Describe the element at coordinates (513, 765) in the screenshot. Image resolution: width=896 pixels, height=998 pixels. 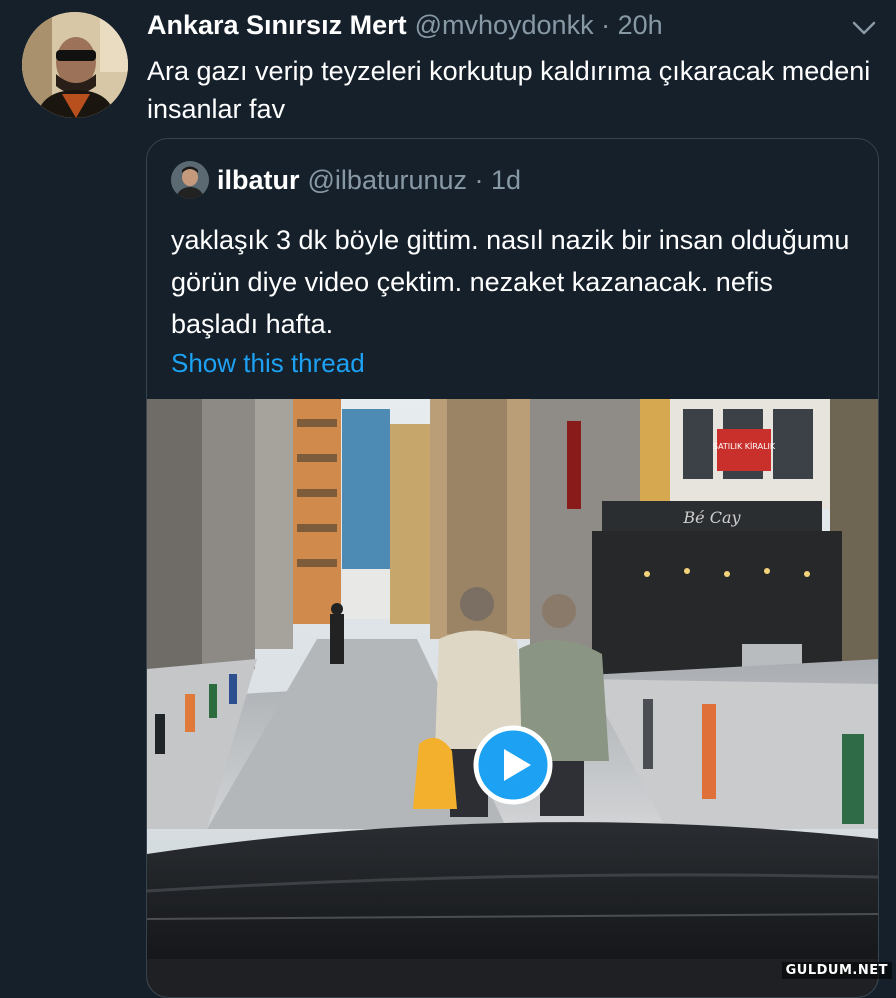
I see `play-button` at that location.